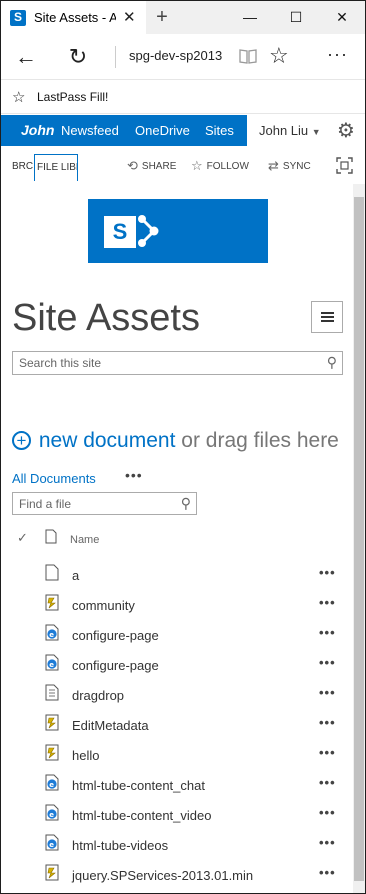  Describe the element at coordinates (110, 725) in the screenshot. I see `file-name-link: EditMetadata` at that location.